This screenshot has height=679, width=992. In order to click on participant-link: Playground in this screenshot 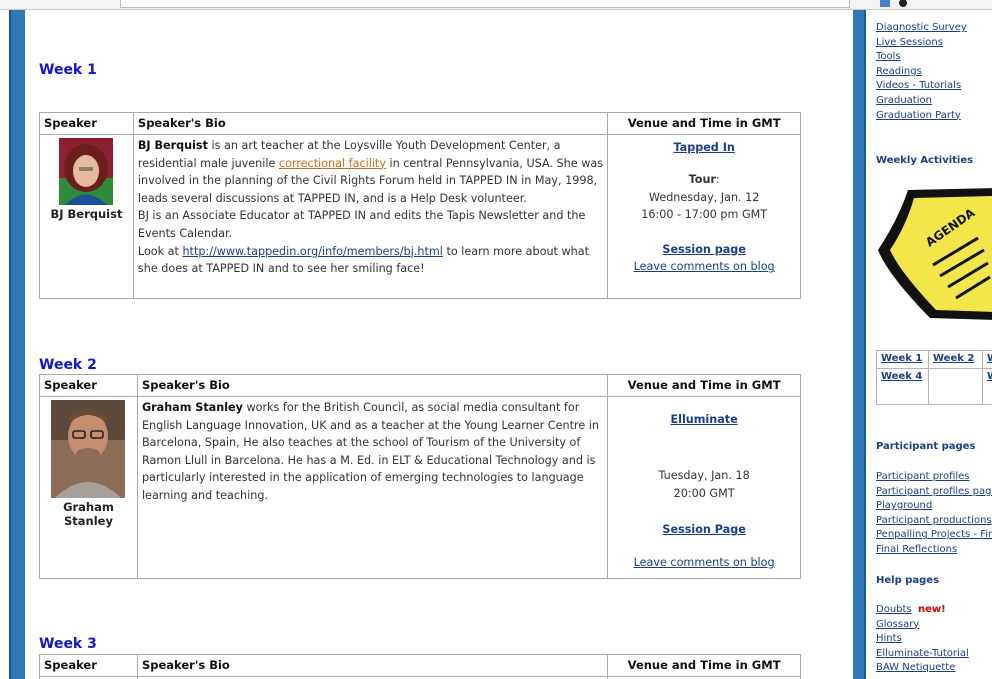, I will do `click(934, 506)`.